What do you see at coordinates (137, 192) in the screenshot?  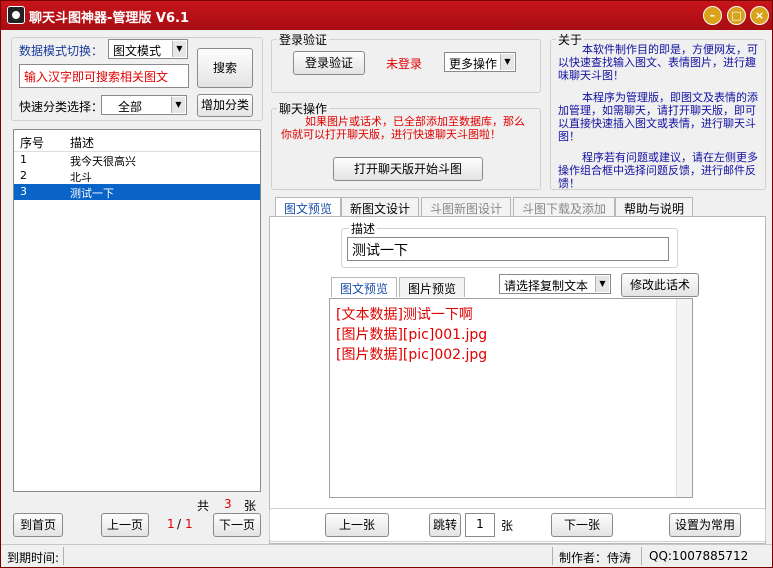 I see `list-item-selected: 3 测试一下` at bounding box center [137, 192].